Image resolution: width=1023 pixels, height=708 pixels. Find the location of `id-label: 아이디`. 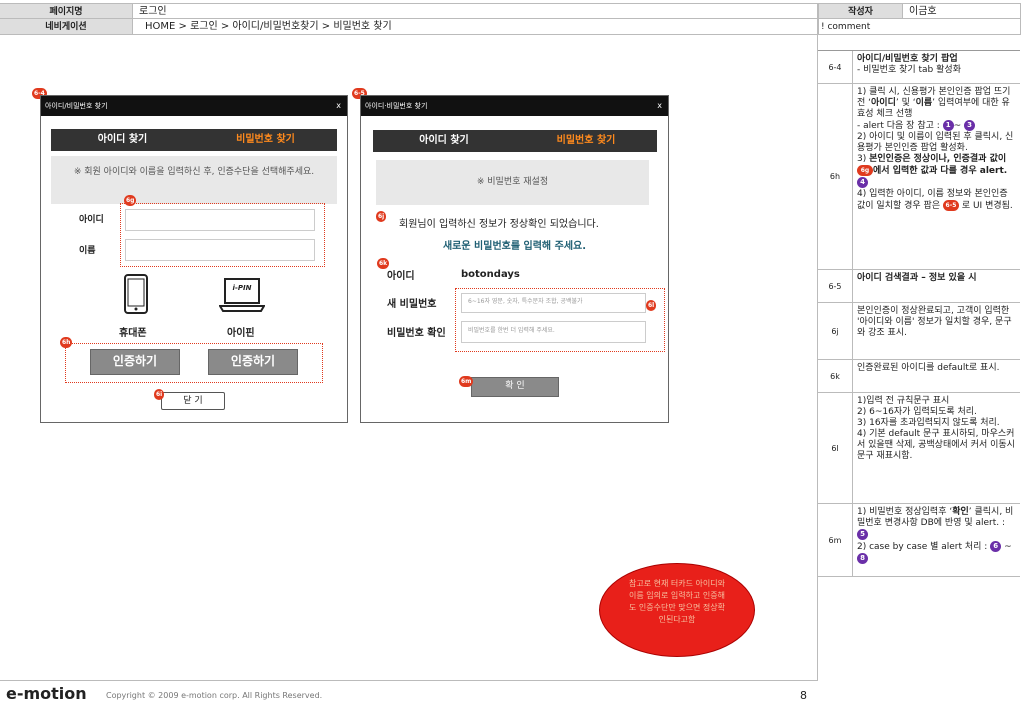

id-label: 아이디 is located at coordinates (401, 276).